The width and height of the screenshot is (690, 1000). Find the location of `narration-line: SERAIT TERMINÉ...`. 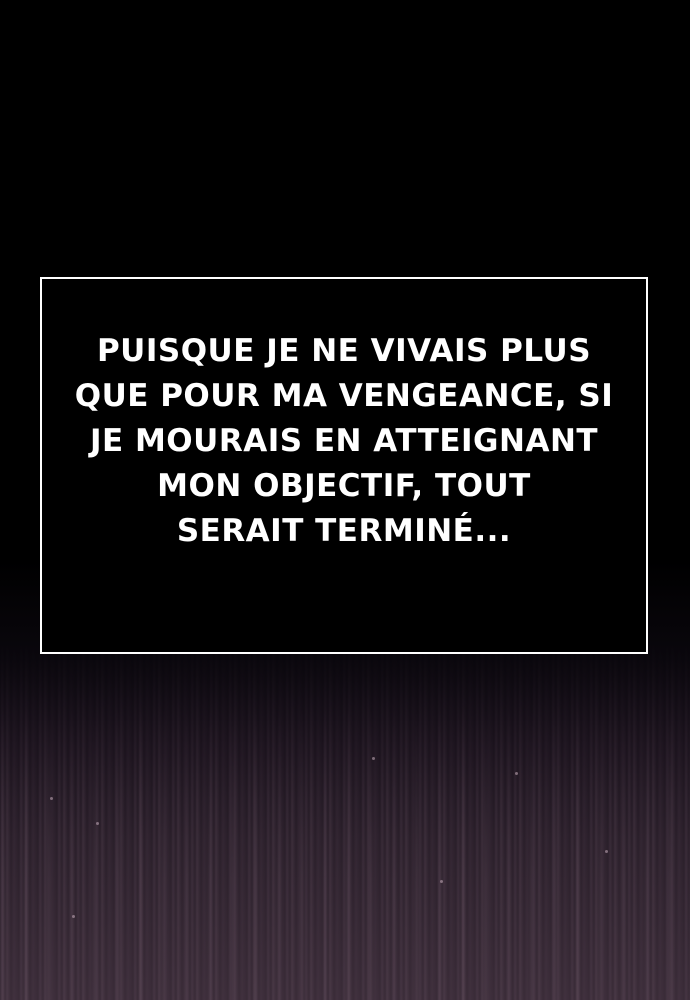

narration-line: SERAIT TERMINÉ... is located at coordinates (344, 531).